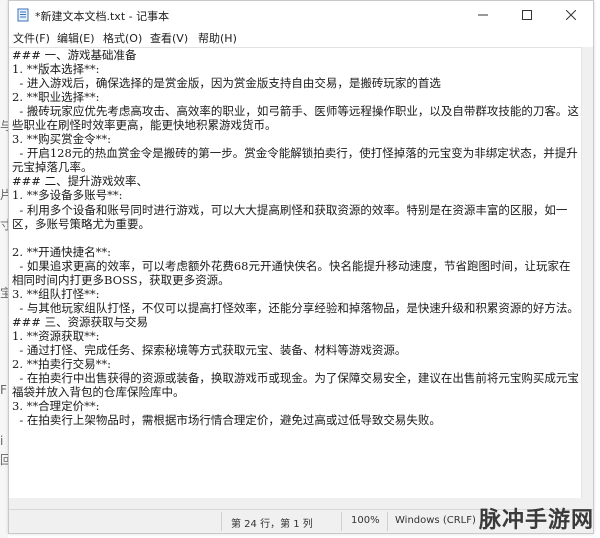 The height and width of the screenshot is (538, 600). I want to click on close-icon, so click(571, 15).